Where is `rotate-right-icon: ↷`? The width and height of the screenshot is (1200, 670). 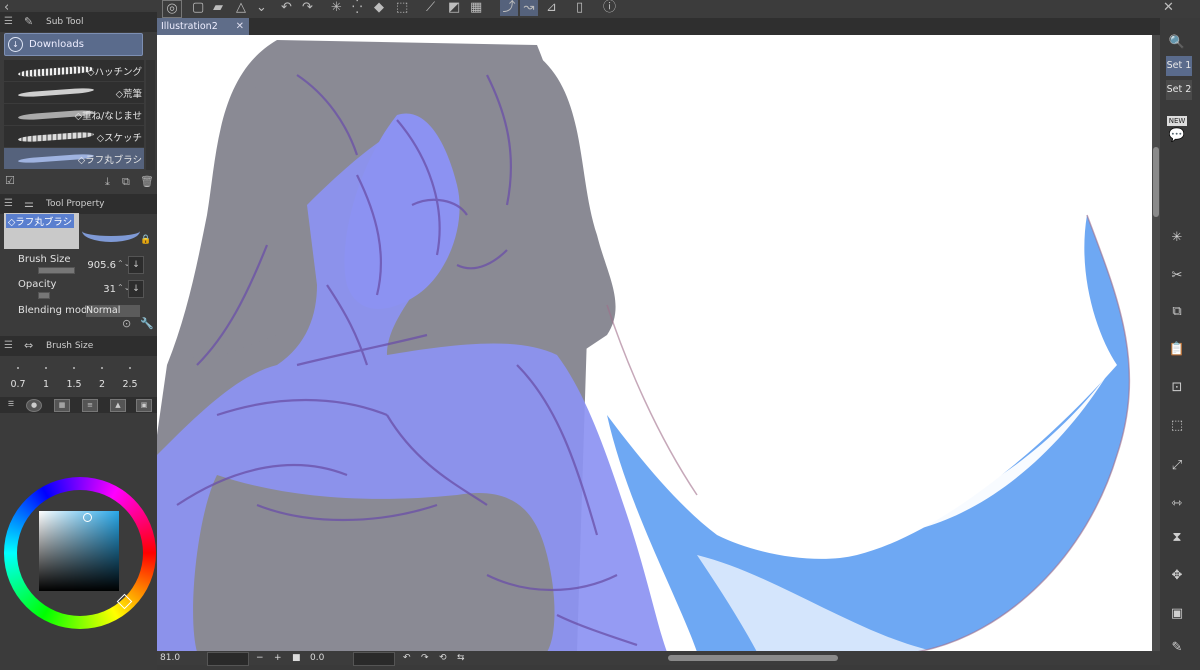
rotate-right-icon: ↷ is located at coordinates (425, 658).